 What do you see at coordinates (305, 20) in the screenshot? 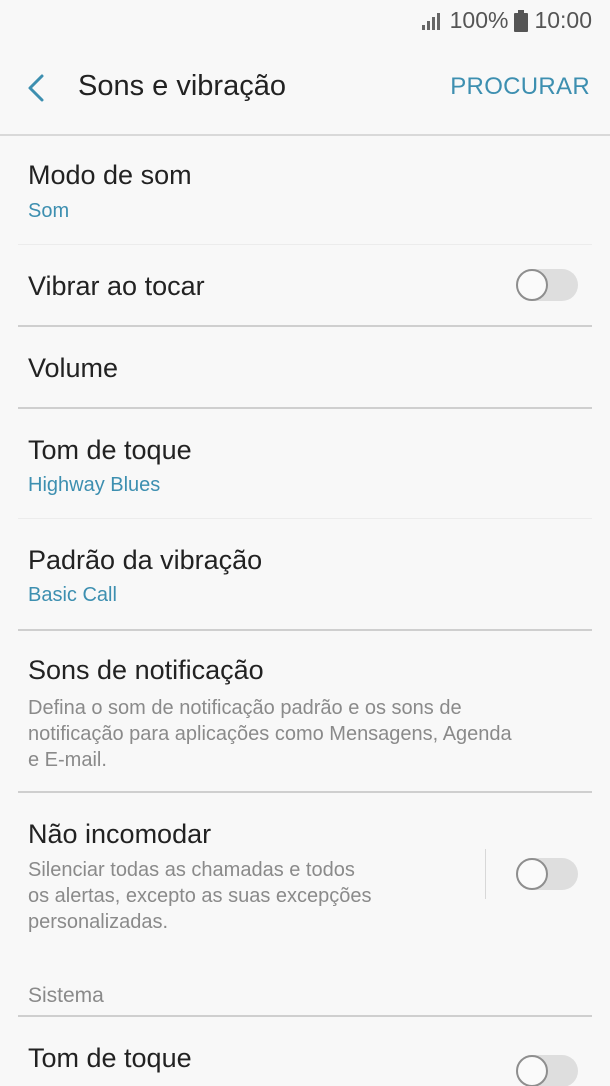
I see `status-bar: 100% 10:00` at bounding box center [305, 20].